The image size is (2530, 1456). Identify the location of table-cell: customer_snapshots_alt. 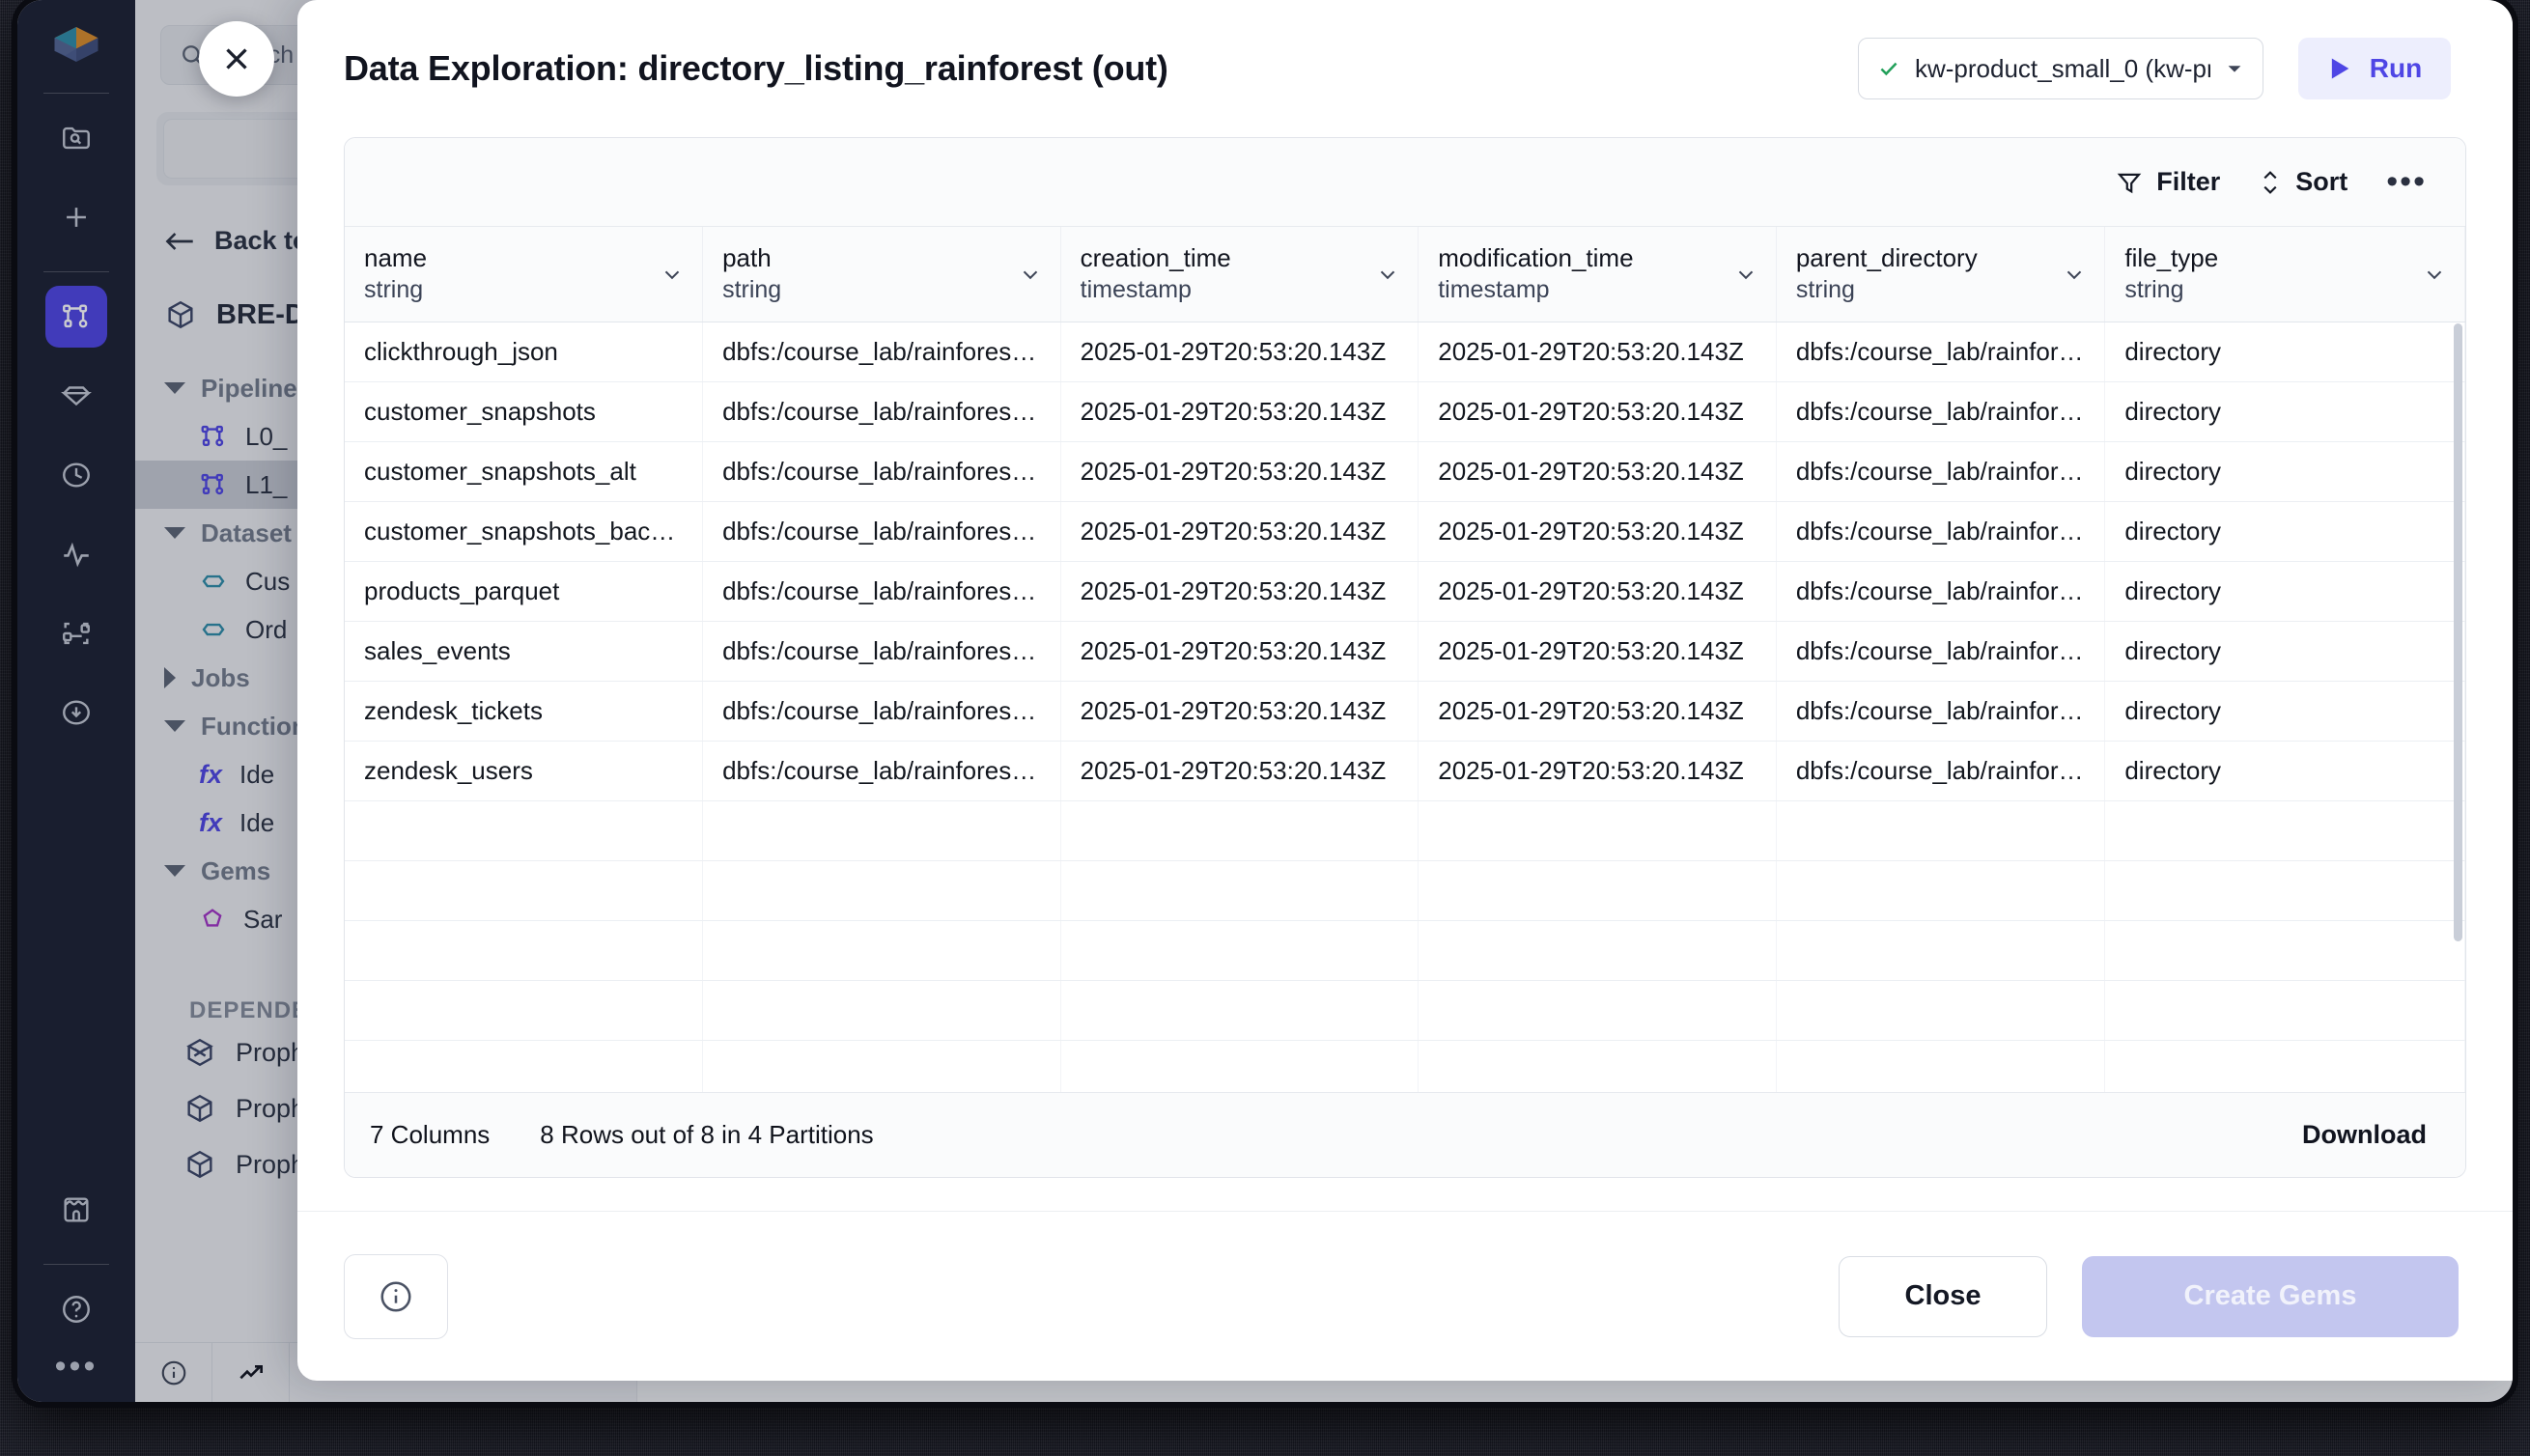
(524, 472).